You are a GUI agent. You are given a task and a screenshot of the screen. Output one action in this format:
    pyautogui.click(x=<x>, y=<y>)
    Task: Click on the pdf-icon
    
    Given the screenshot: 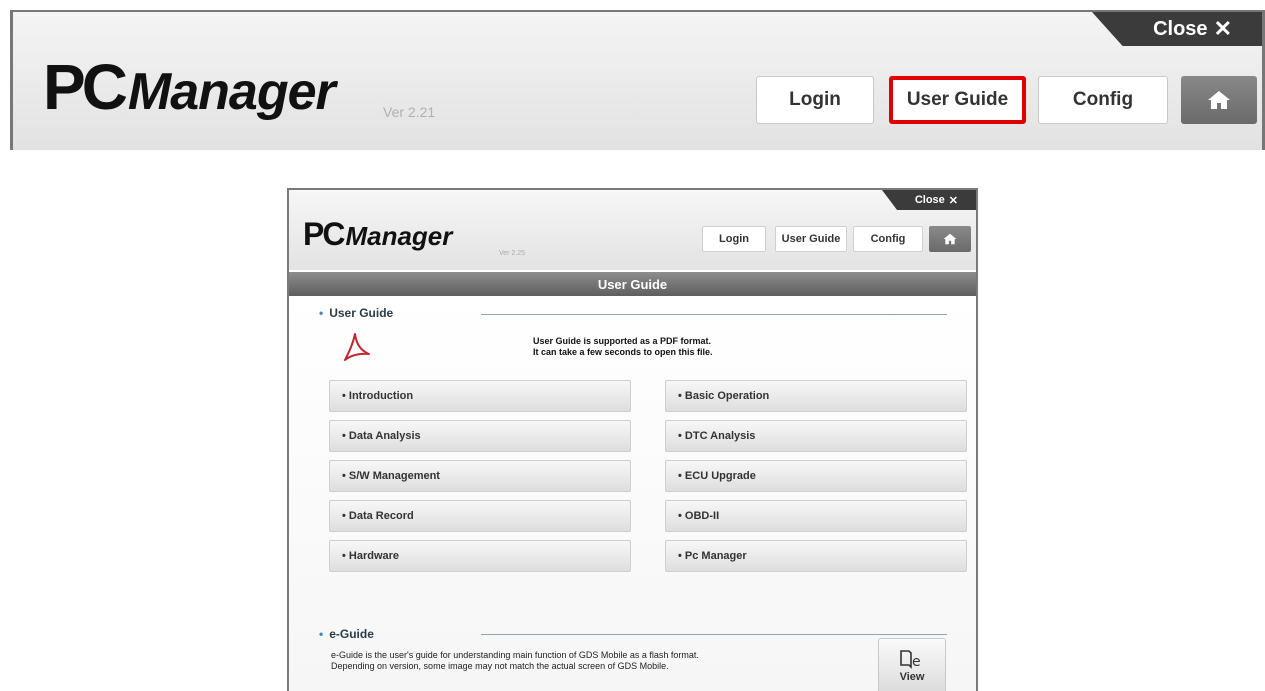 What is the action you would take?
    pyautogui.click(x=357, y=347)
    